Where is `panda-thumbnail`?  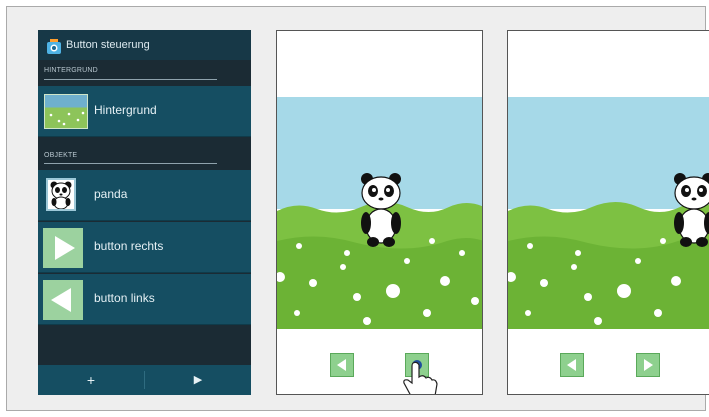
panda-thumbnail is located at coordinates (61, 194).